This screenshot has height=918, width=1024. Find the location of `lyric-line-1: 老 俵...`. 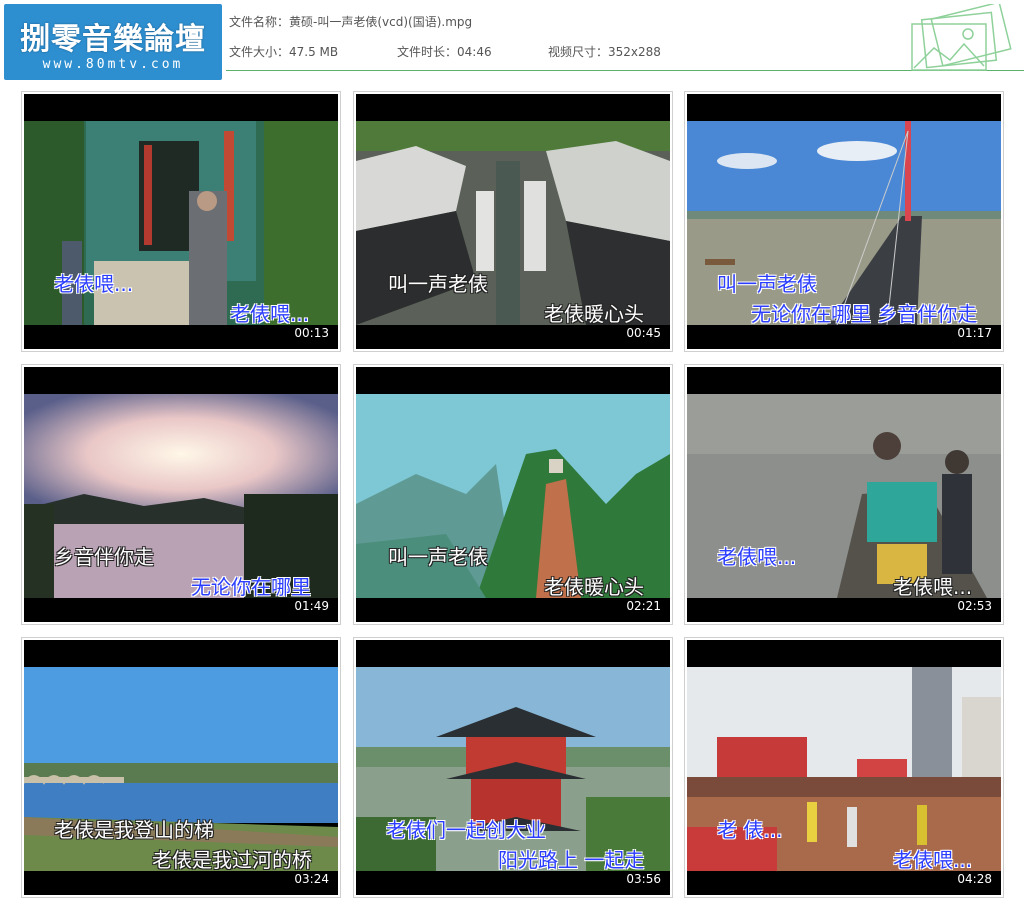

lyric-line-1: 老 俵... is located at coordinates (750, 830).